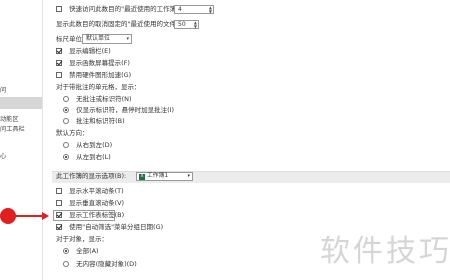 The height and width of the screenshot is (280, 450). What do you see at coordinates (99, 63) in the screenshot?
I see `function-tooltips-label: 显示函数屏幕提示(F)` at bounding box center [99, 63].